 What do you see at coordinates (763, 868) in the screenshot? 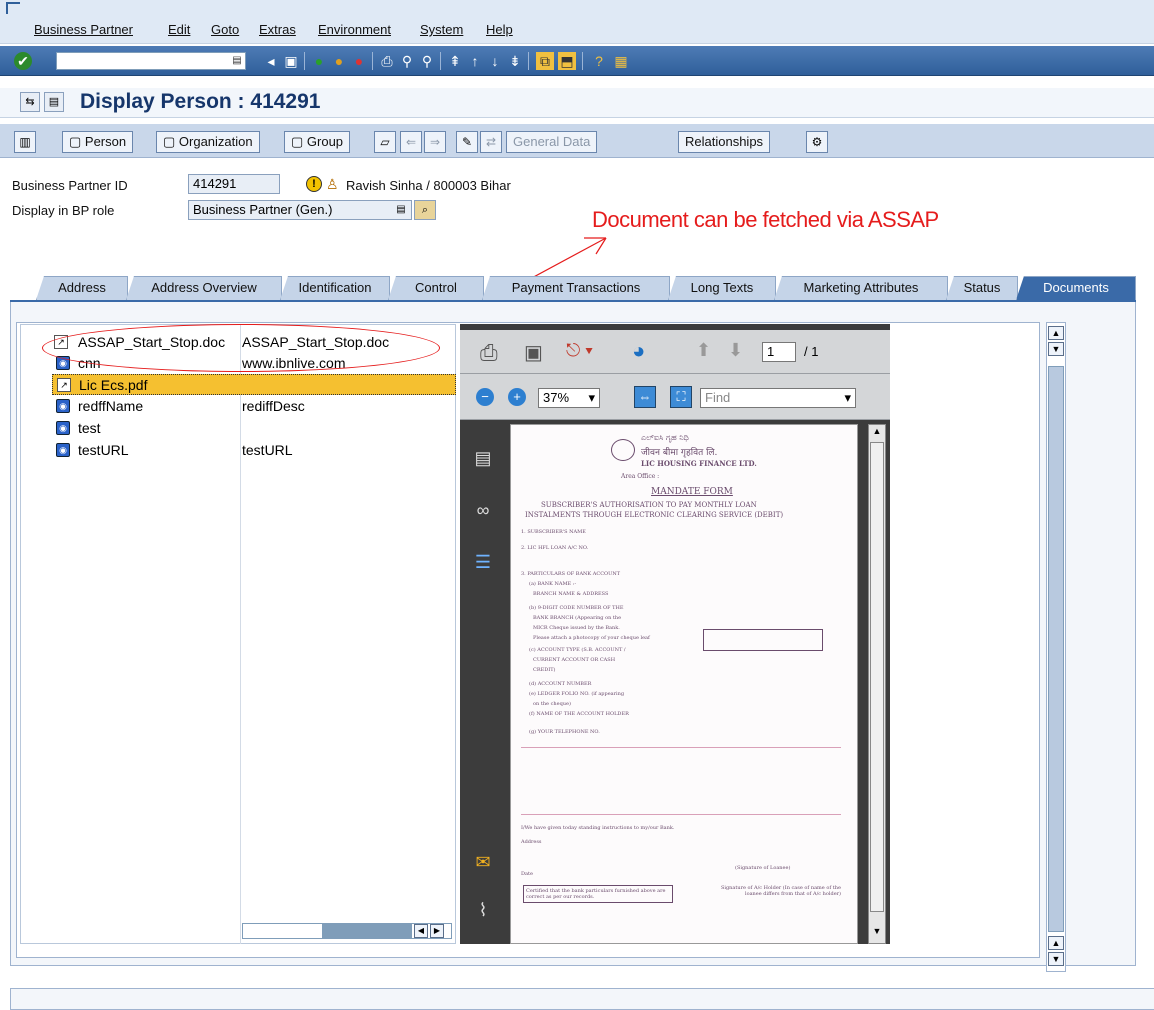
I see `form-line: (Signature of Loanee)` at bounding box center [763, 868].